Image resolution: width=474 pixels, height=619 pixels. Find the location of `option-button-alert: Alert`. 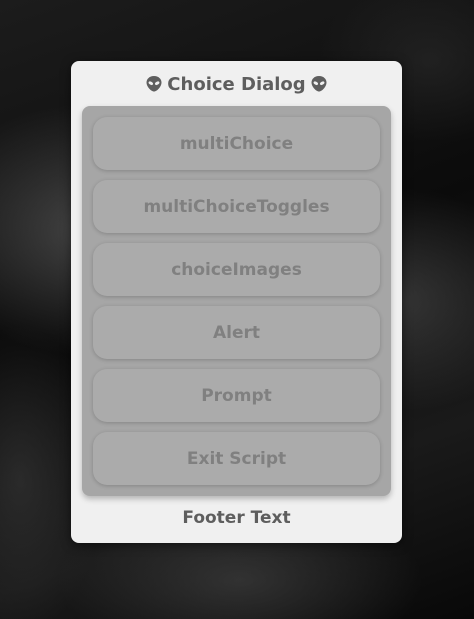

option-button-alert: Alert is located at coordinates (236, 332).